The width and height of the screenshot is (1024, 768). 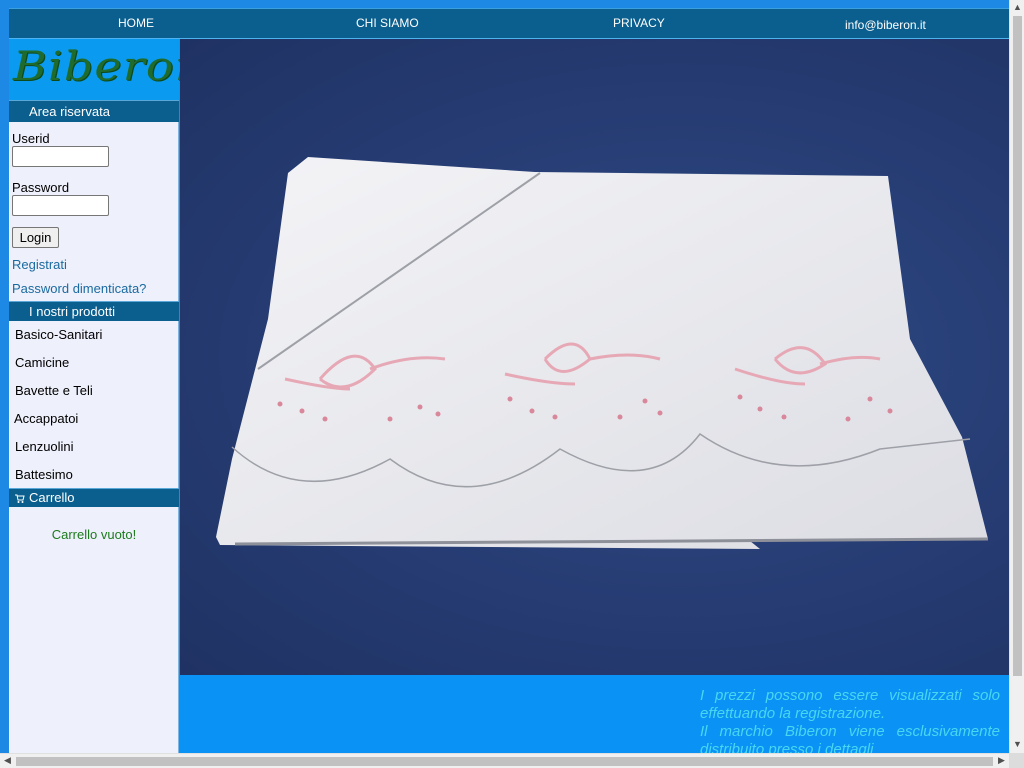 What do you see at coordinates (7, 760) in the screenshot?
I see `arrow-left-icon: ◀` at bounding box center [7, 760].